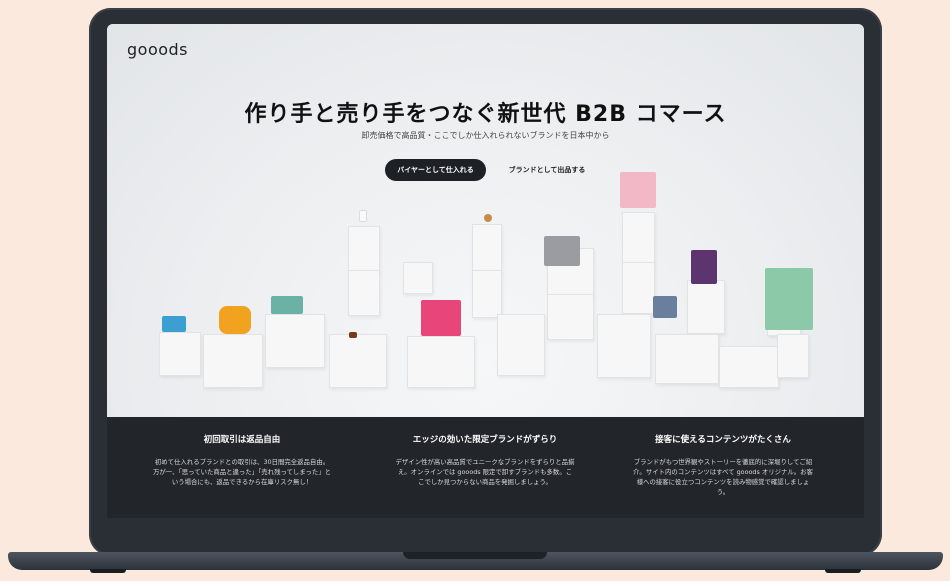 This screenshot has width=950, height=581. Describe the element at coordinates (242, 440) in the screenshot. I see `feature-title: 初回取引は返品自由` at that location.